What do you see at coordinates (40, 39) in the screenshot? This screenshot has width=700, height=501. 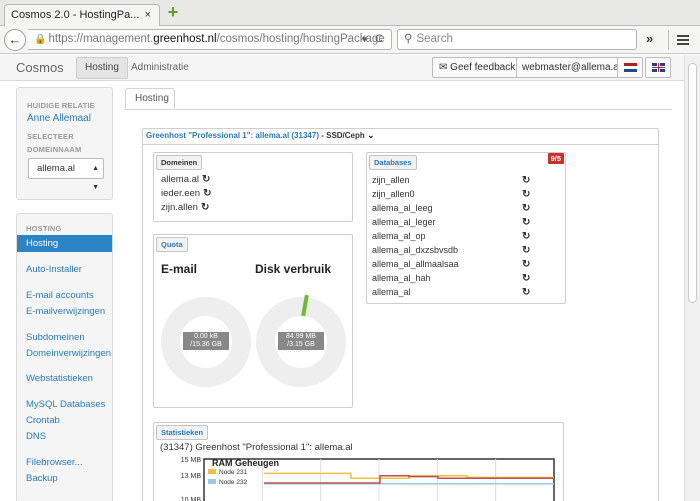 I see `lock-icon: 🔒` at bounding box center [40, 39].